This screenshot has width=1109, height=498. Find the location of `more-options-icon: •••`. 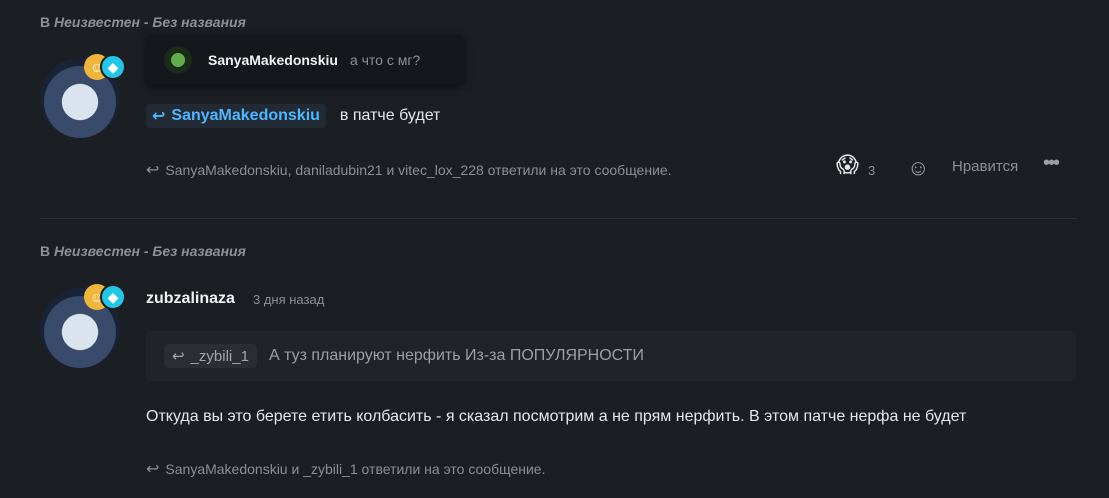

more-options-icon: ••• is located at coordinates (1051, 163).